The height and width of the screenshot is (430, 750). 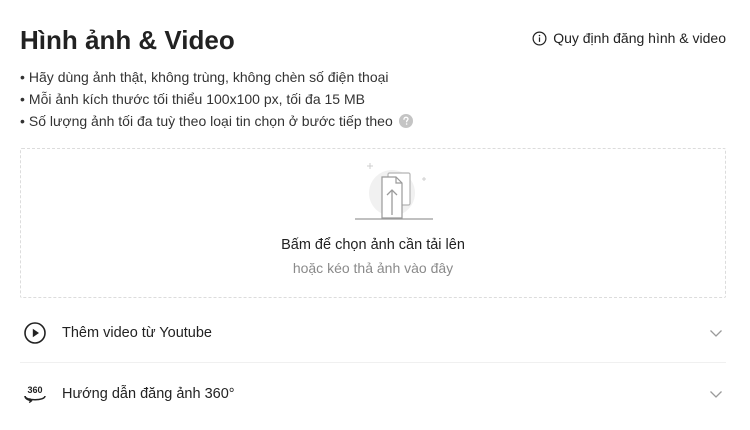 I want to click on rules-link: Quy định đăng hình & video, so click(x=629, y=38).